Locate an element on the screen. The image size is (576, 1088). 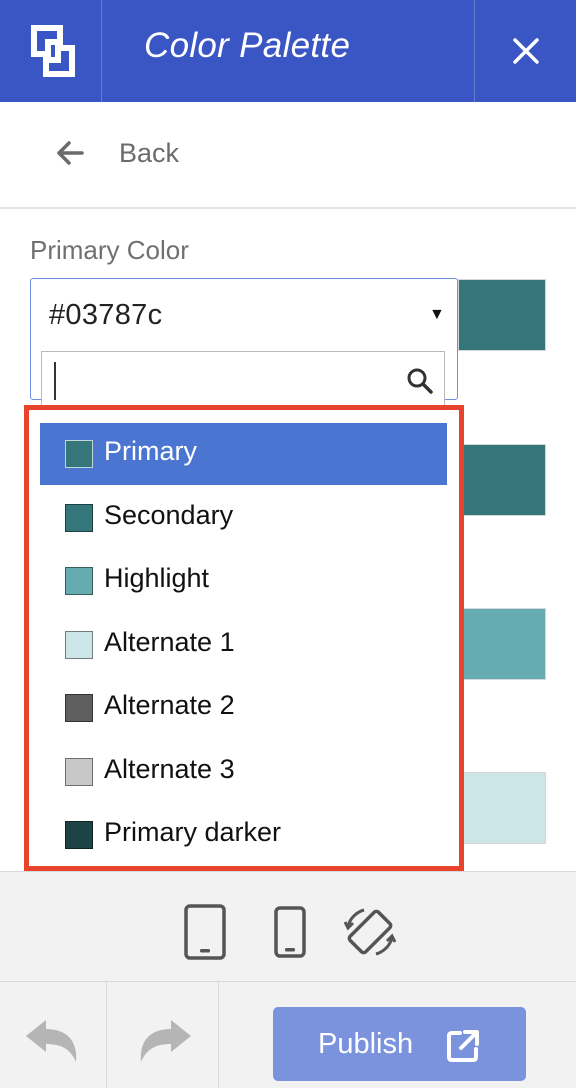
external-link-icon is located at coordinates (463, 1046).